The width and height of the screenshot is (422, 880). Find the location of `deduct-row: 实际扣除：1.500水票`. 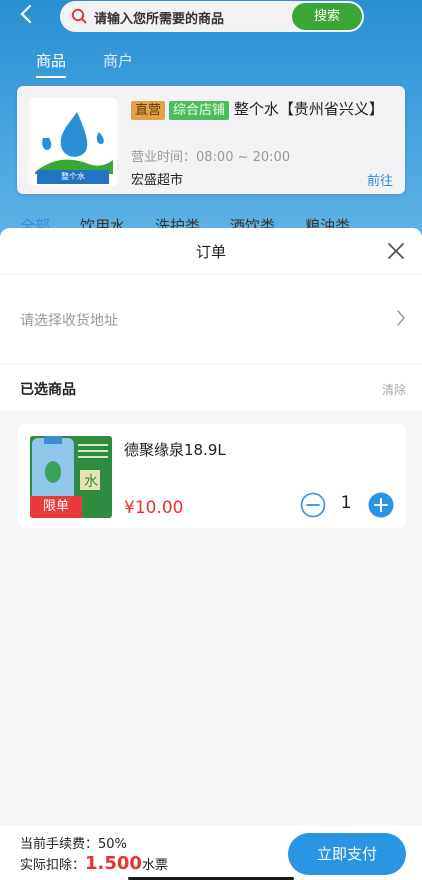

deduct-row: 实际扣除：1.500水票 is located at coordinates (94, 863).